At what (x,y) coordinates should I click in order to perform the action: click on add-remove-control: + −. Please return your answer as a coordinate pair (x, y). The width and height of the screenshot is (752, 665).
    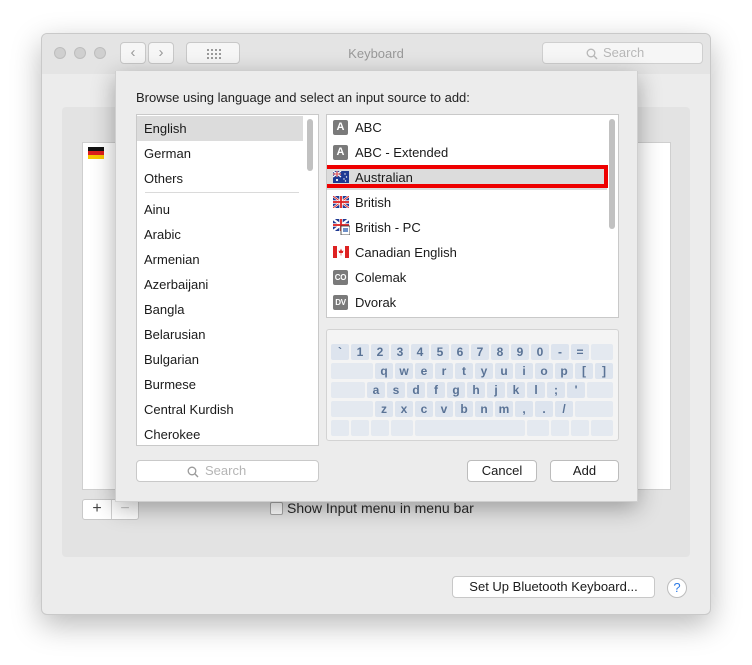
    Looking at the image, I should click on (110, 509).